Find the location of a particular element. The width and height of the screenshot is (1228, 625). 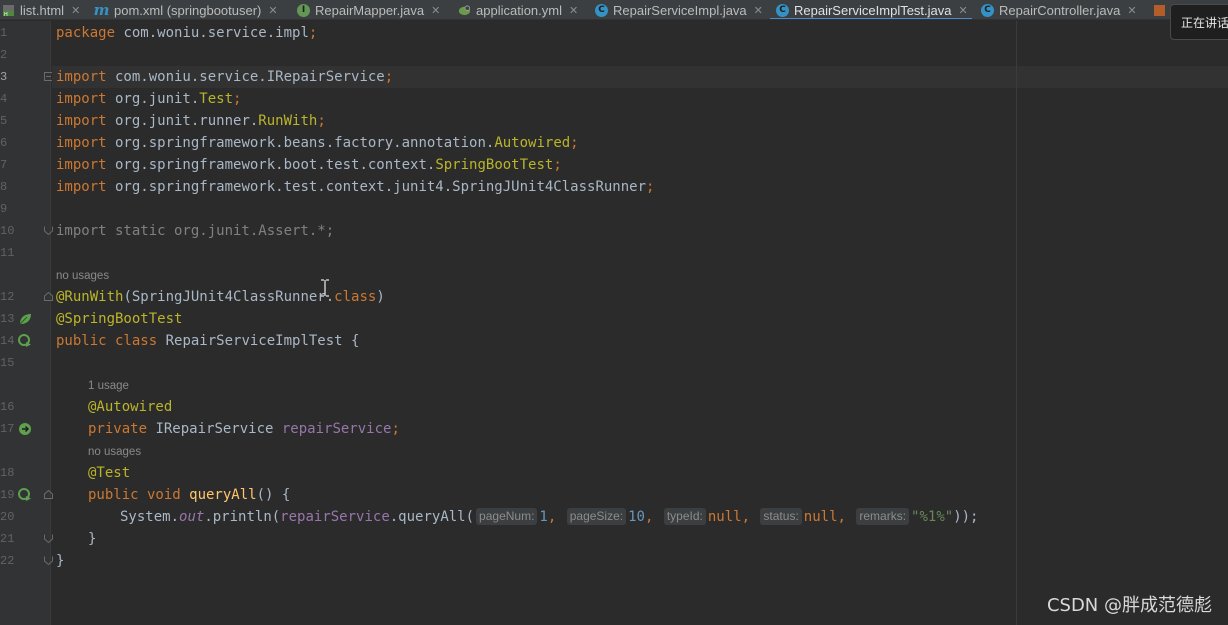

code-line-4: import org.junit.Test; is located at coordinates (148, 99).